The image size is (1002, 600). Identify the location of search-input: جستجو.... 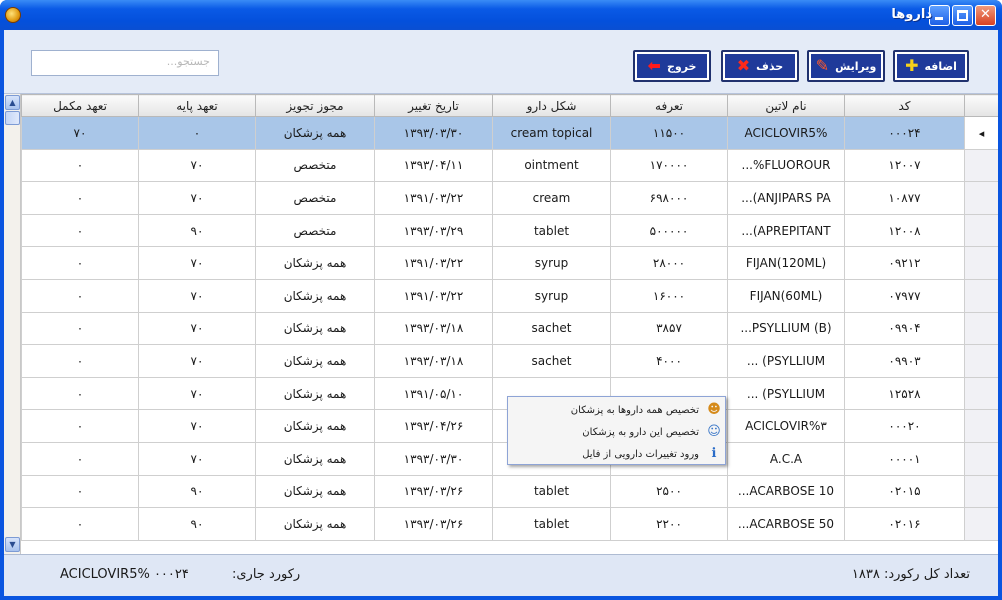
(125, 63).